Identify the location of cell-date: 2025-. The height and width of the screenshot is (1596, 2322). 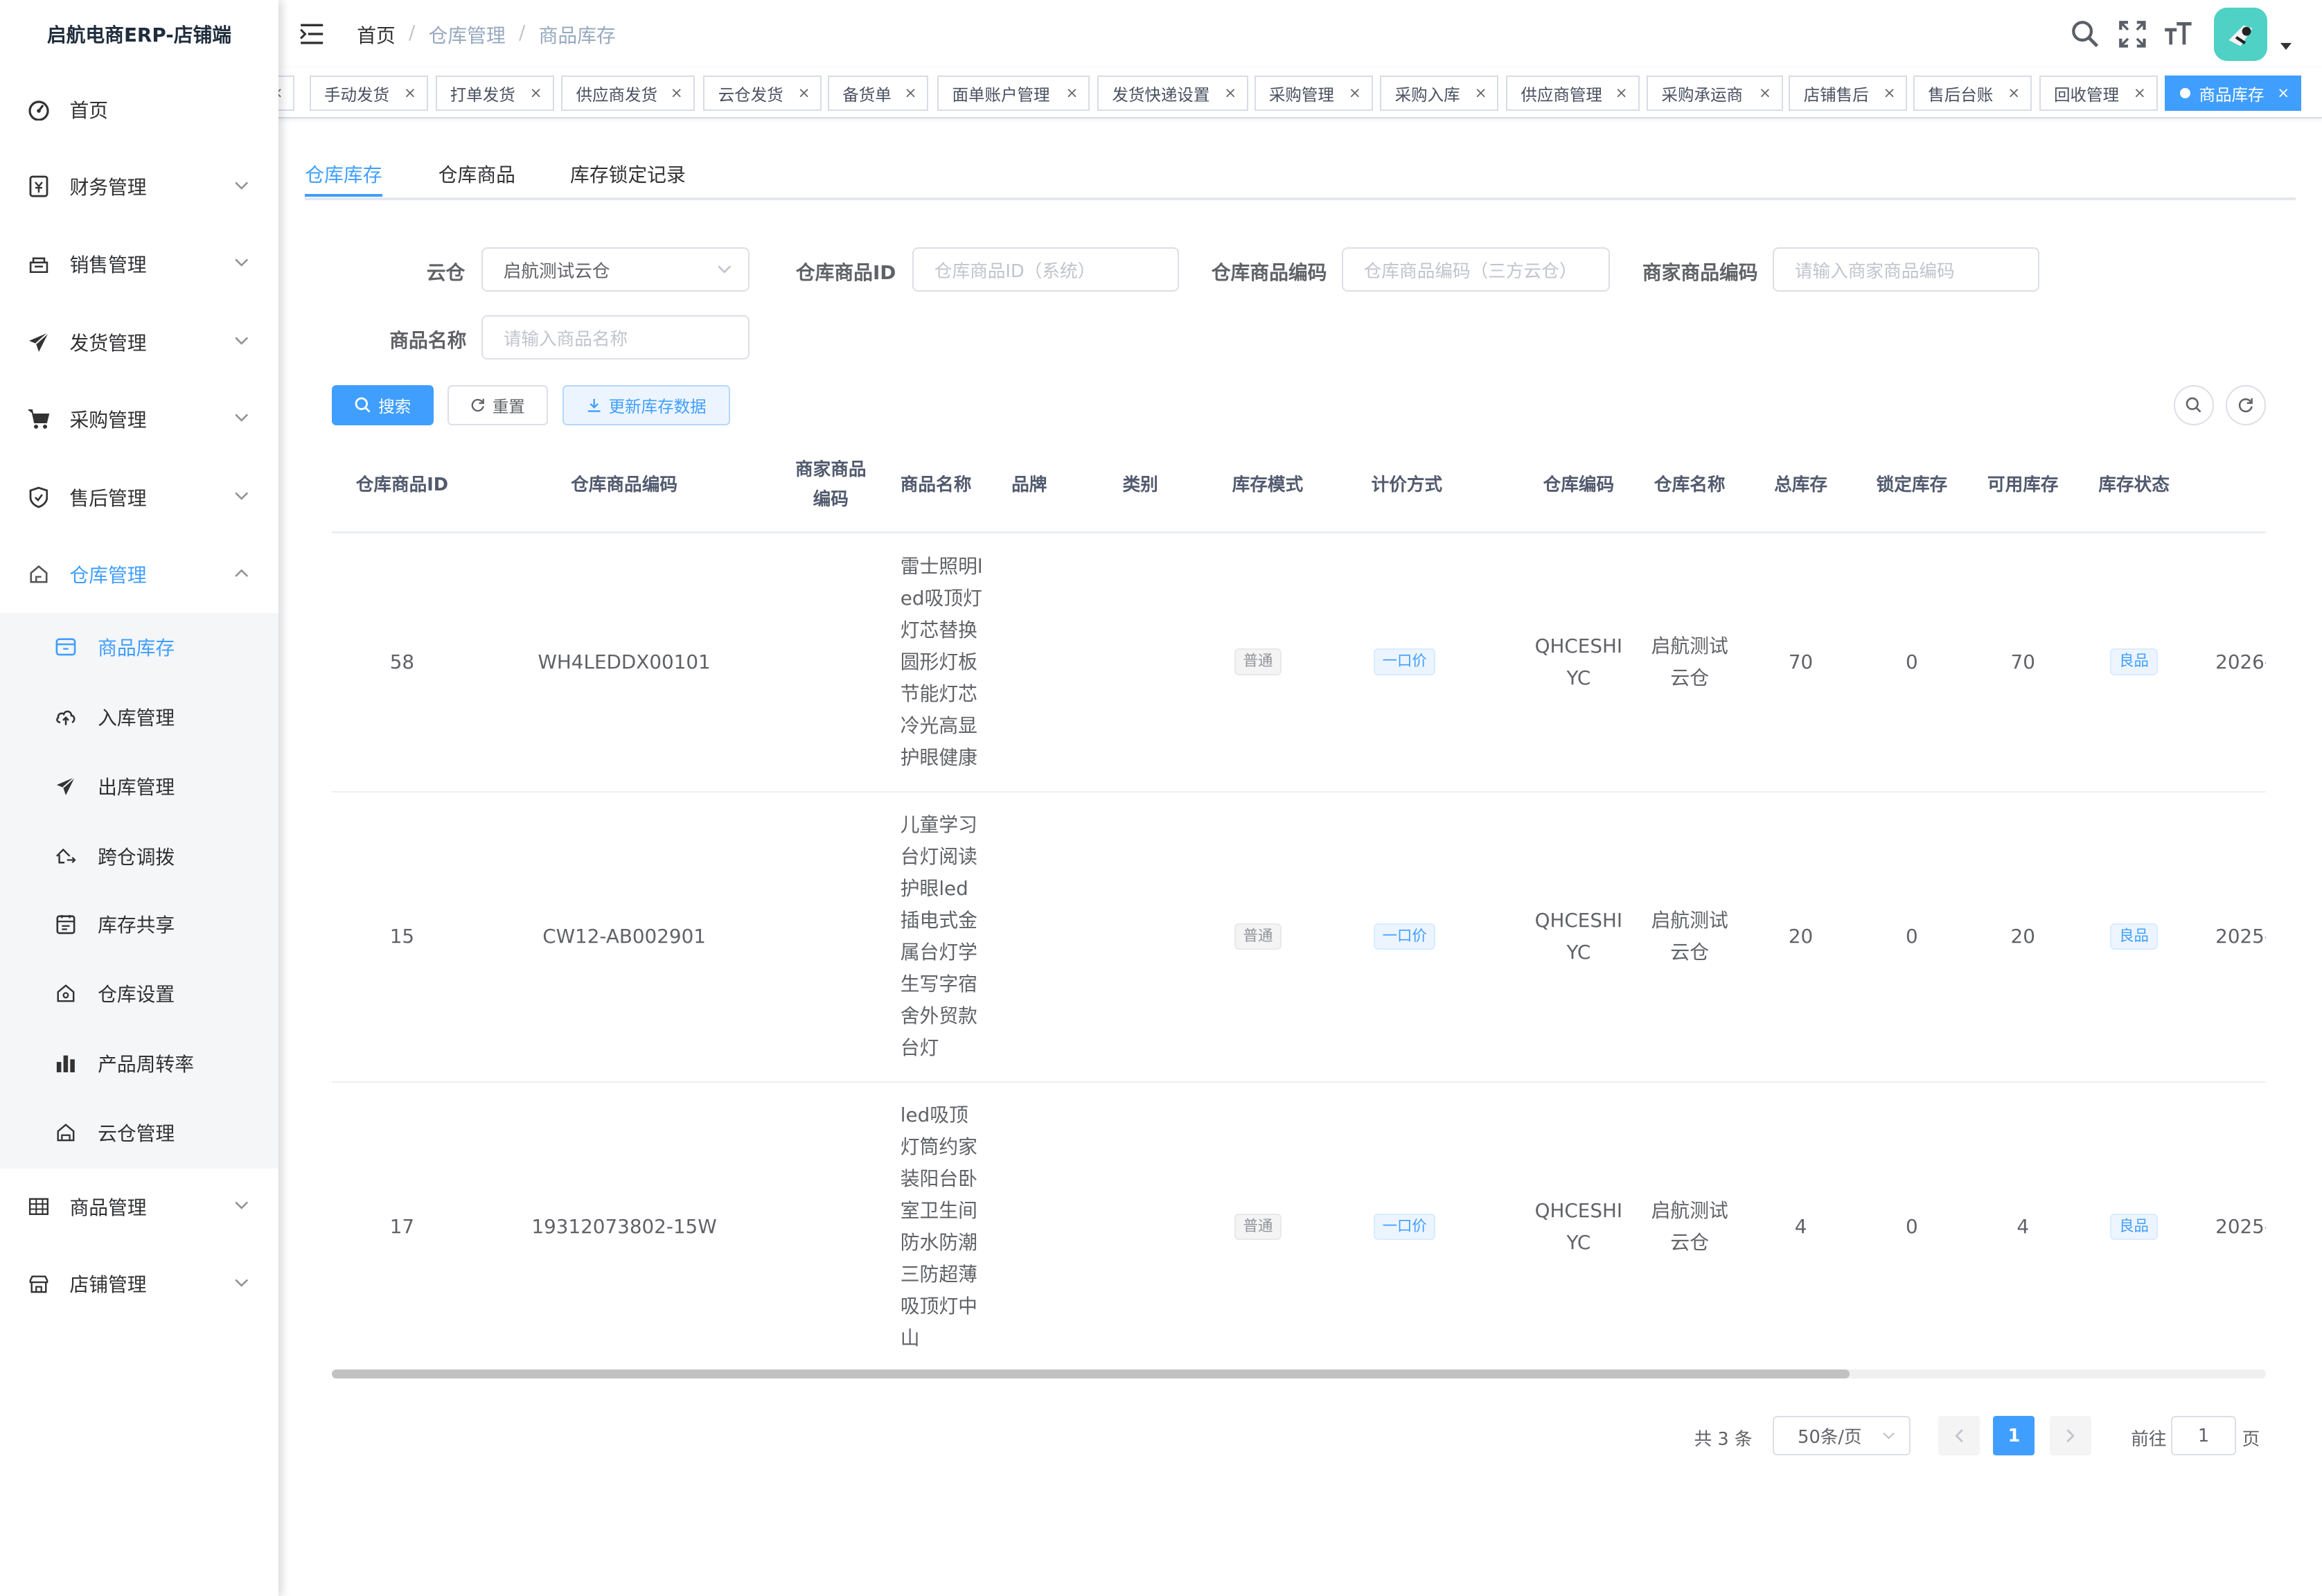
(2241, 1227).